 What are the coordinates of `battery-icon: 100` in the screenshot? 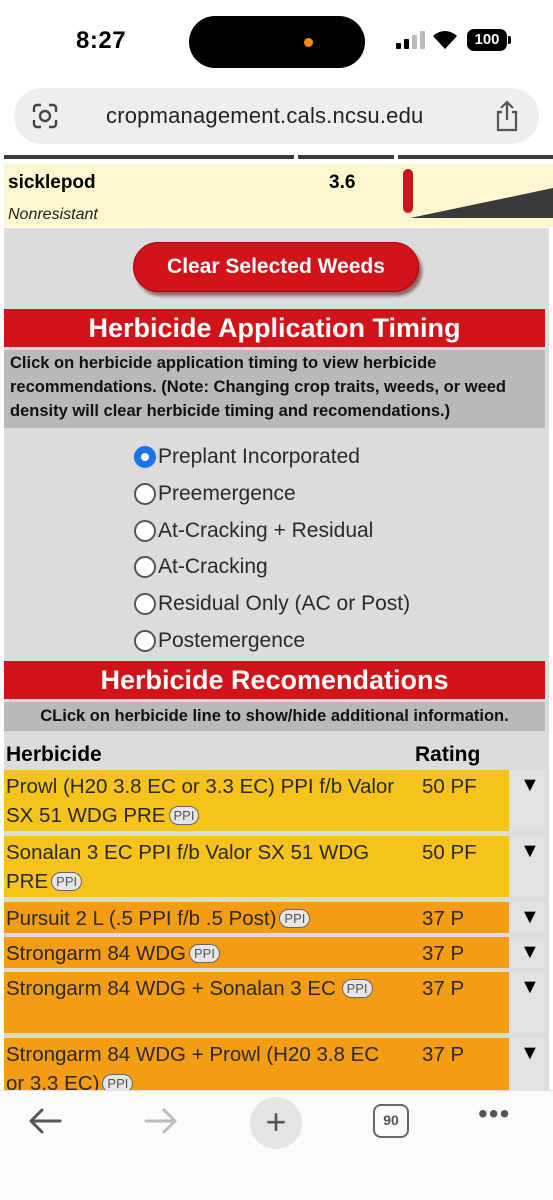 It's located at (489, 40).